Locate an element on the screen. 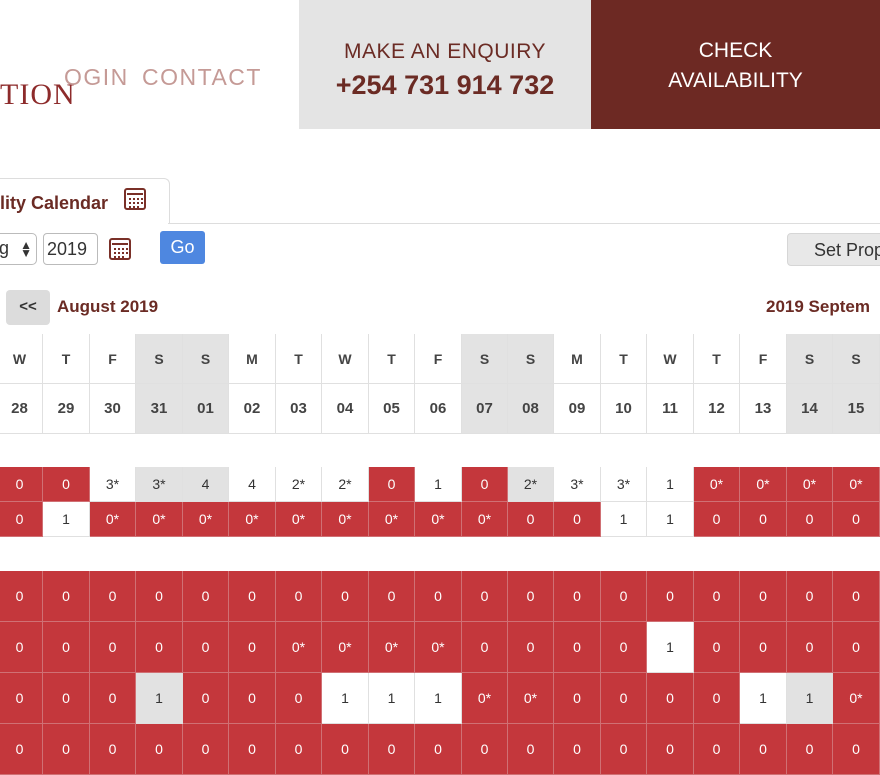  year-input: 2019 is located at coordinates (70, 249).